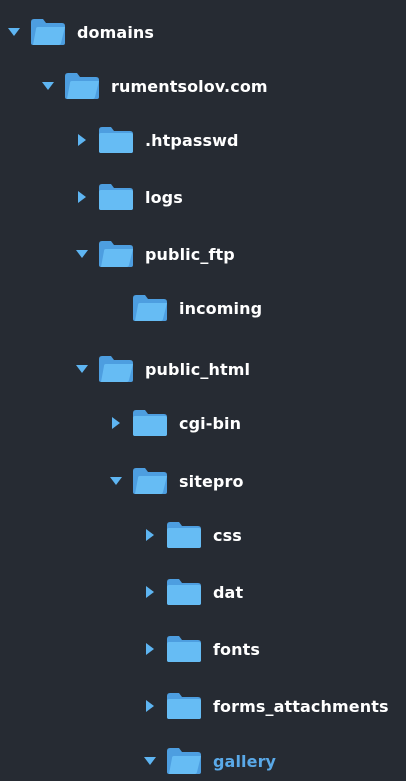 The width and height of the screenshot is (406, 781). I want to click on tree-node-label: logs, so click(164, 197).